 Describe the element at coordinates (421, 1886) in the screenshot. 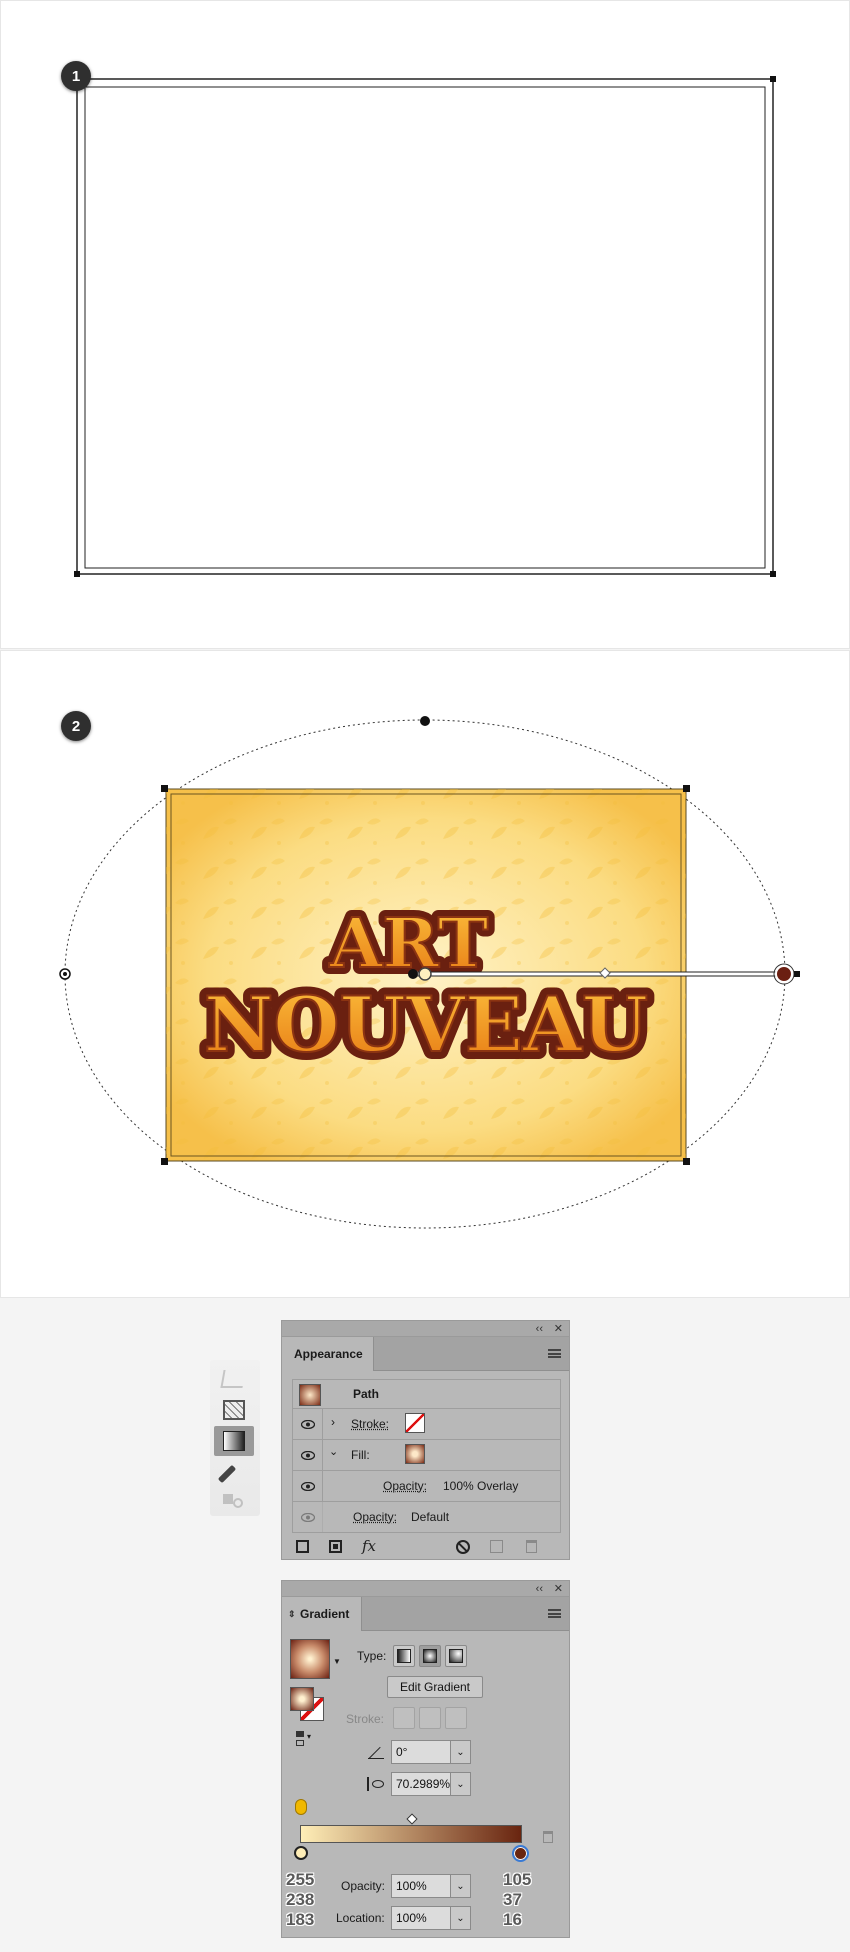

I see `opacity-field: 100%` at that location.